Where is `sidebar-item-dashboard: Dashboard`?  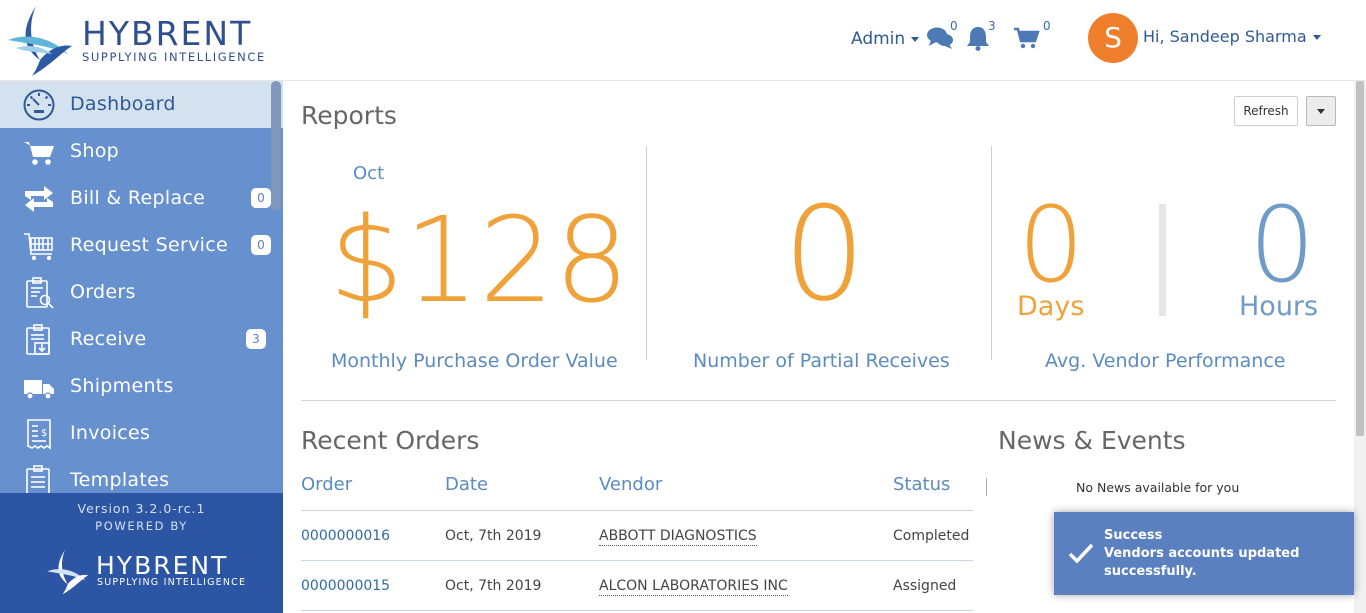
sidebar-item-dashboard: Dashboard is located at coordinates (141, 104).